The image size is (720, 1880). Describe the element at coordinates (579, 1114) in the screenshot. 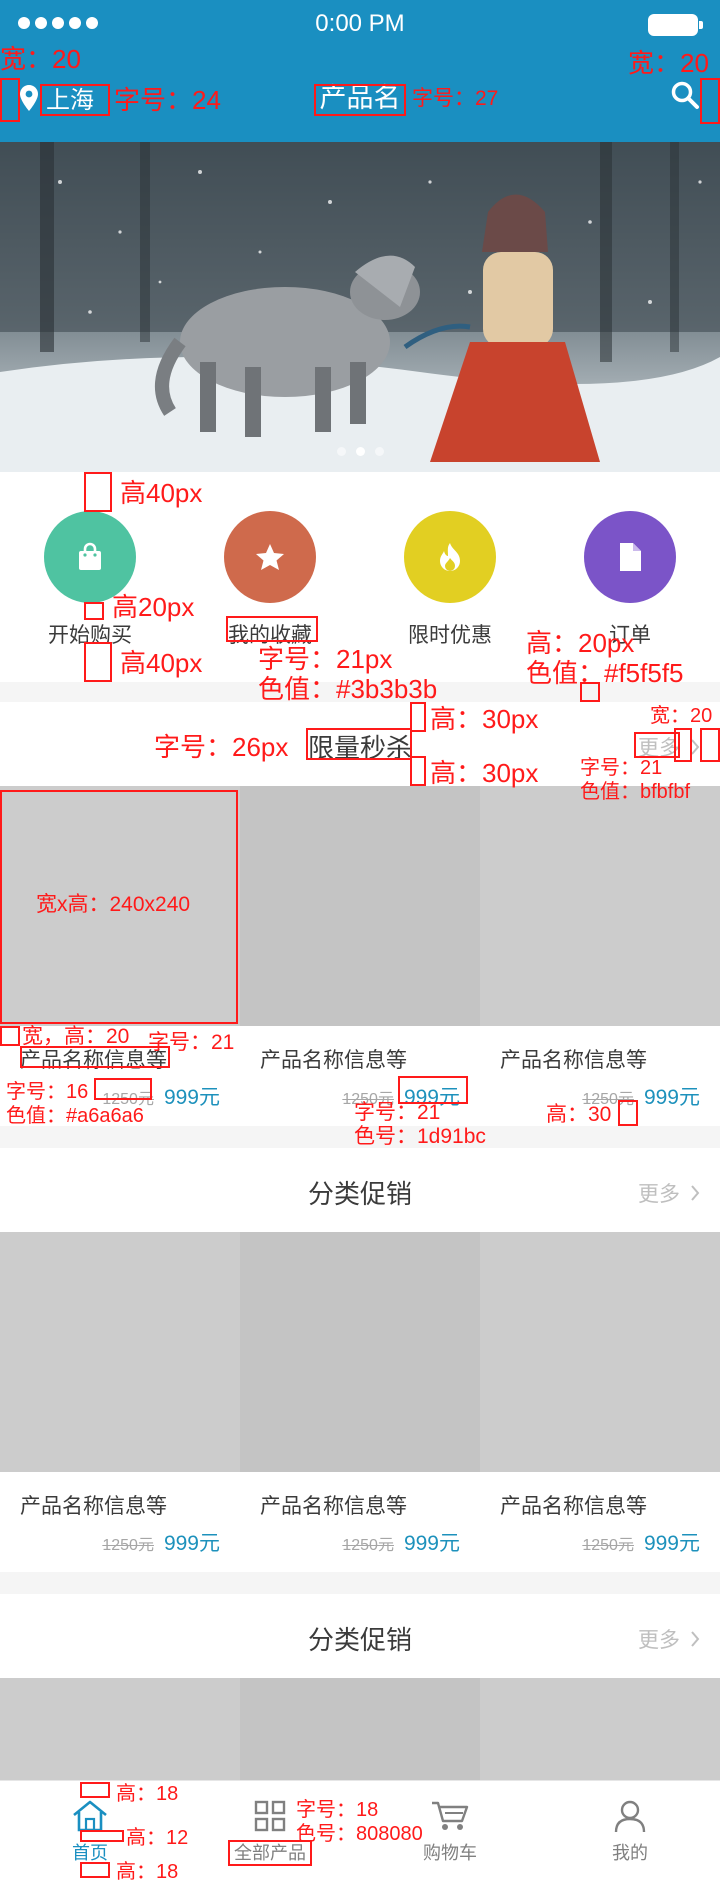

I see `annotation: 高：30` at that location.